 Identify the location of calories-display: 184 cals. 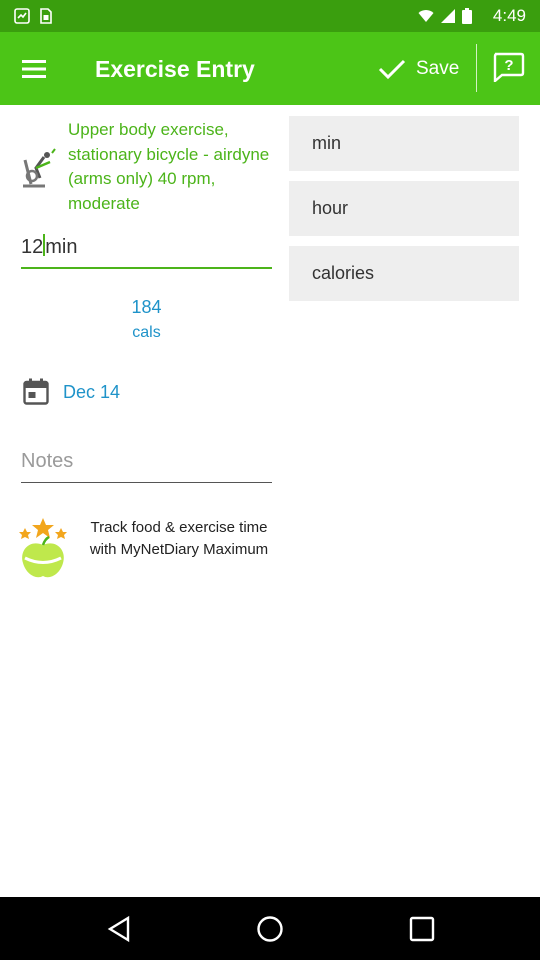
(146, 322).